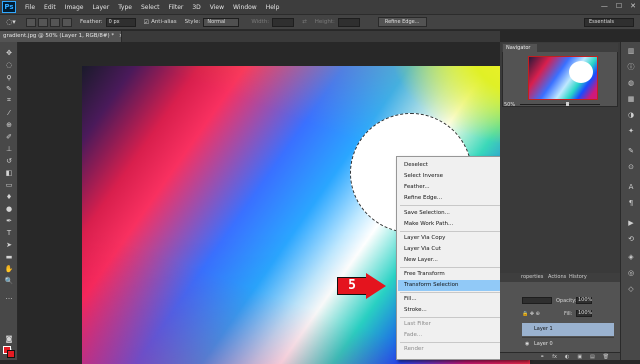  I want to click on menu-image: Image, so click(74, 7).